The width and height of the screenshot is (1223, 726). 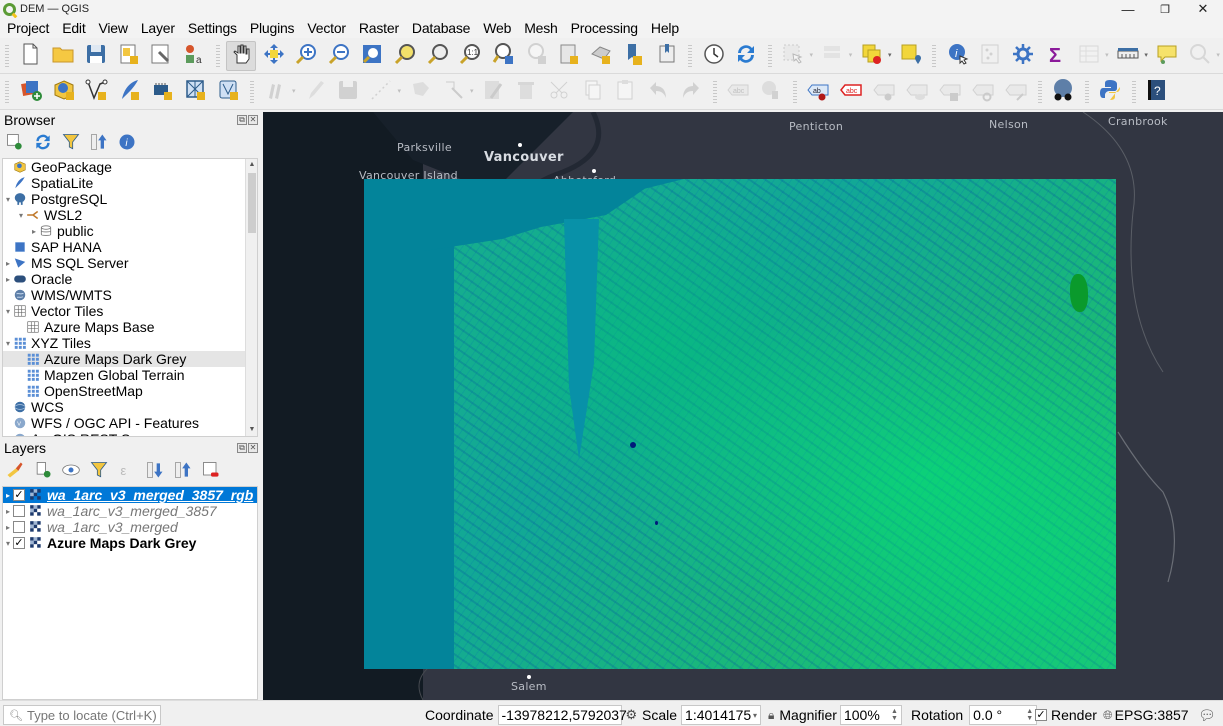 What do you see at coordinates (130, 215) in the screenshot?
I see `browser-item: ▾ WSL2` at bounding box center [130, 215].